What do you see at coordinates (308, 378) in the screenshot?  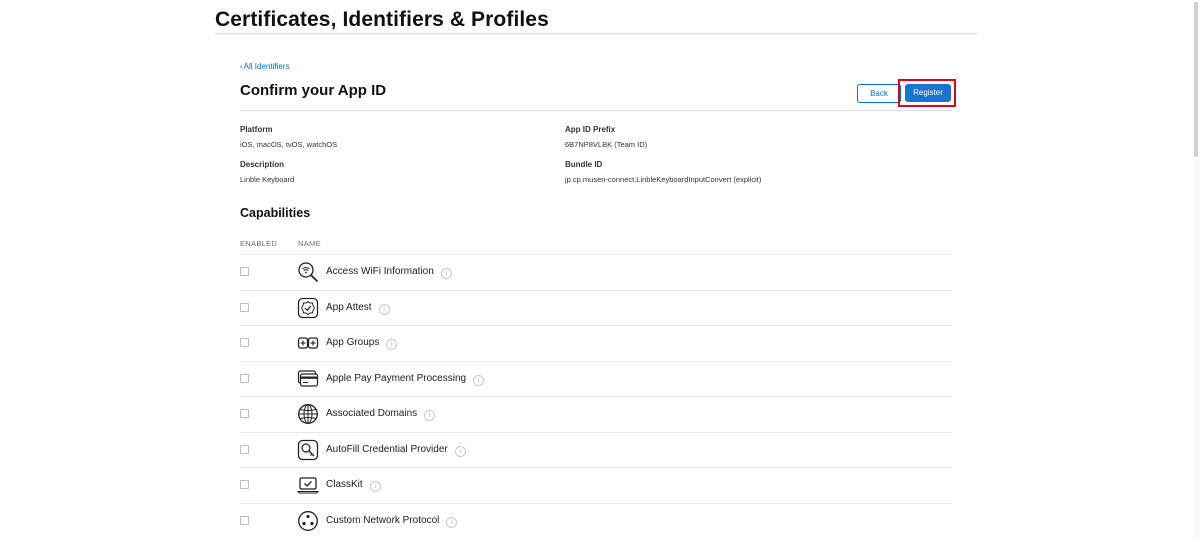 I see `apple-pay-card-icon` at bounding box center [308, 378].